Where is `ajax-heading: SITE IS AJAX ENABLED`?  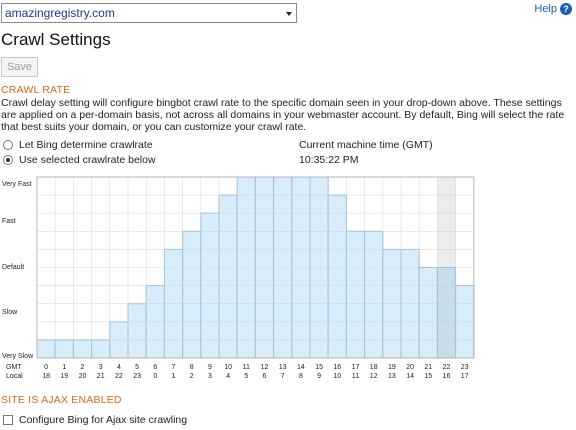
ajax-heading: SITE IS AJAX ENABLED is located at coordinates (61, 400).